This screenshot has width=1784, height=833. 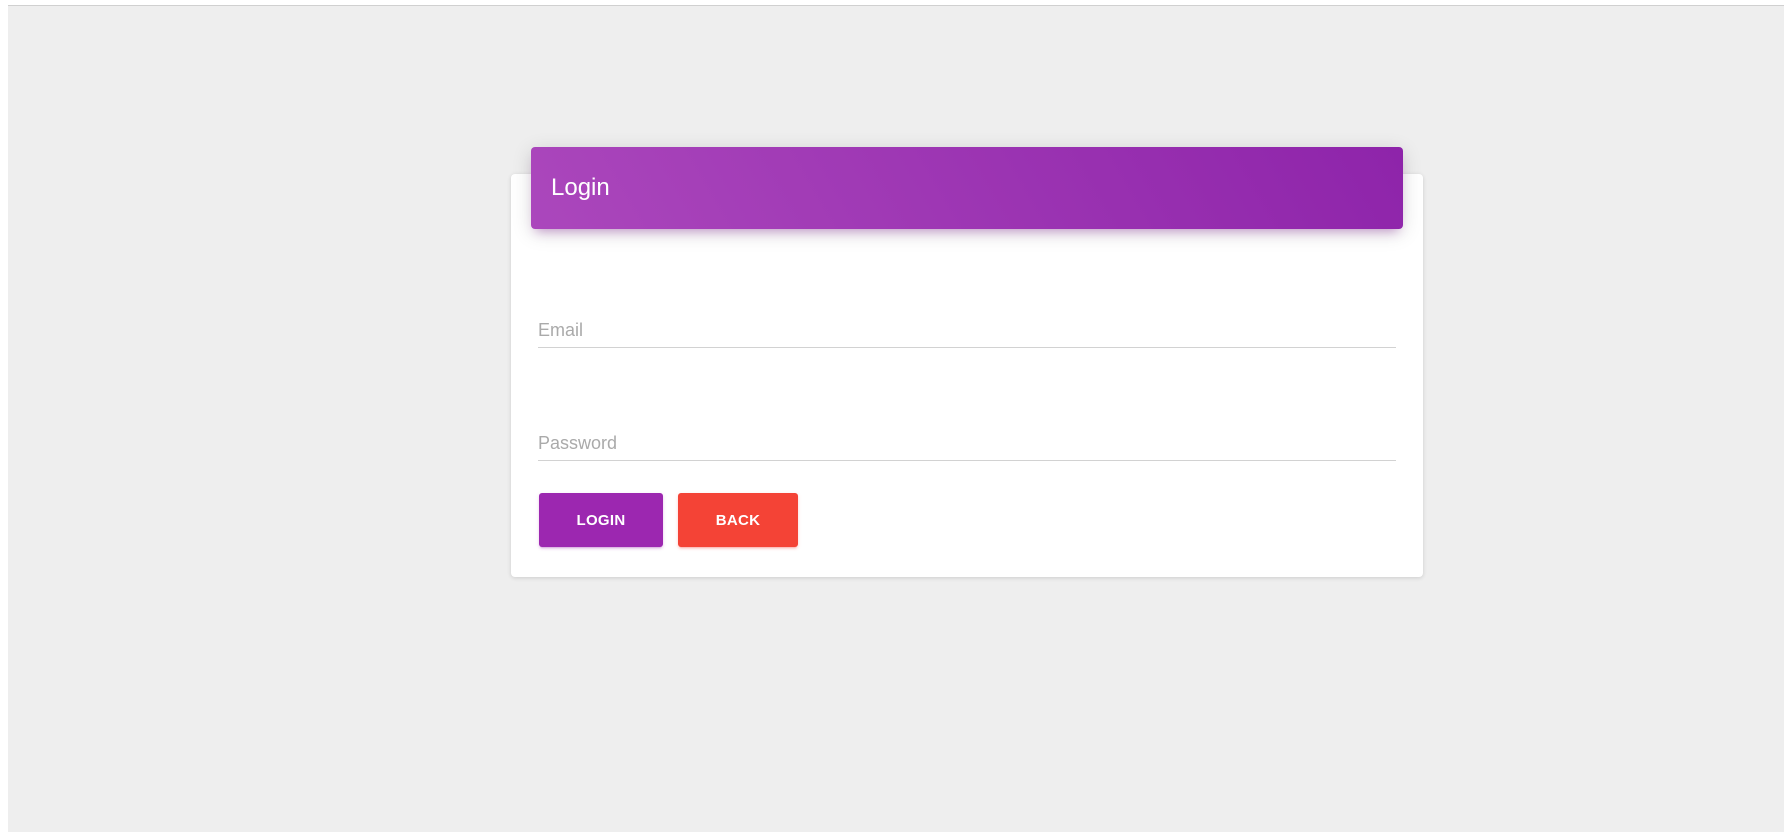 I want to click on password-input, so click(x=967, y=438).